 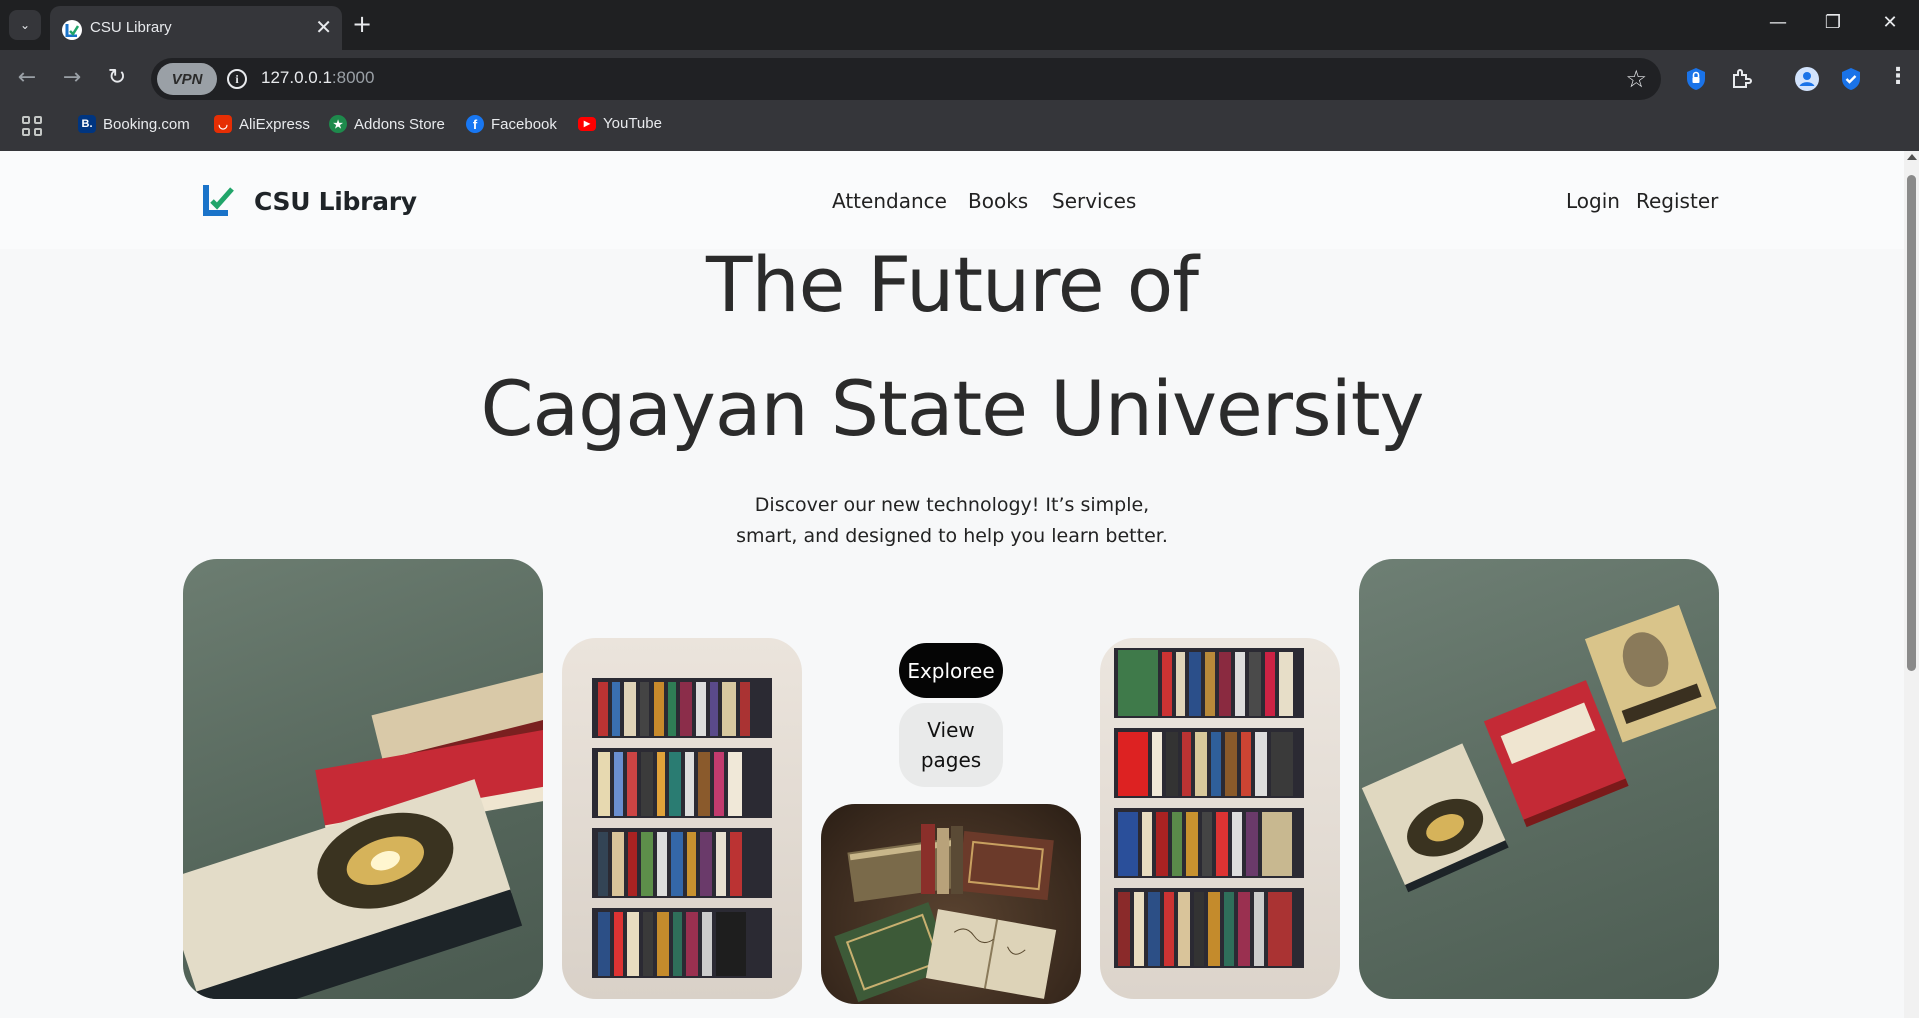 I want to click on security-shield-extension-icon, so click(x=1851, y=79).